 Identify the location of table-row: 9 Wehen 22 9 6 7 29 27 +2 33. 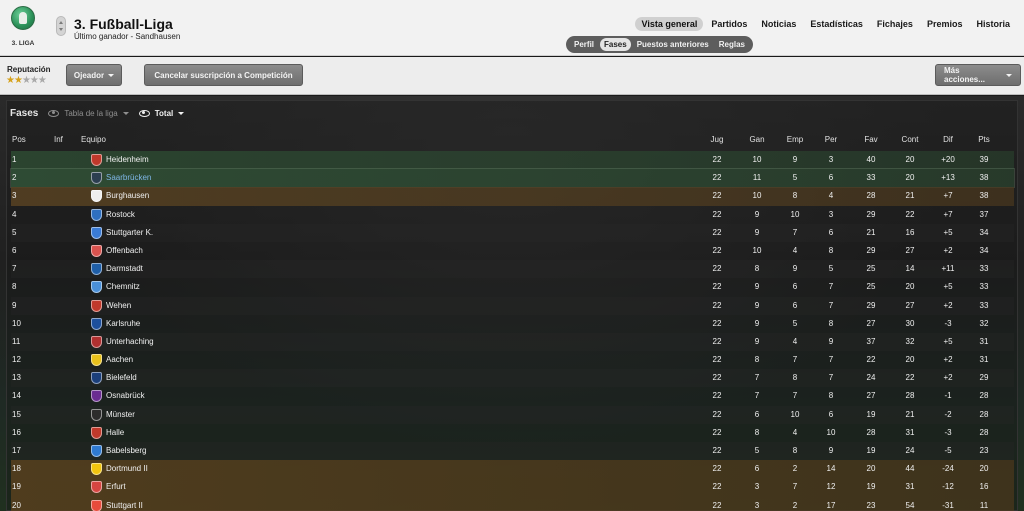
(512, 305).